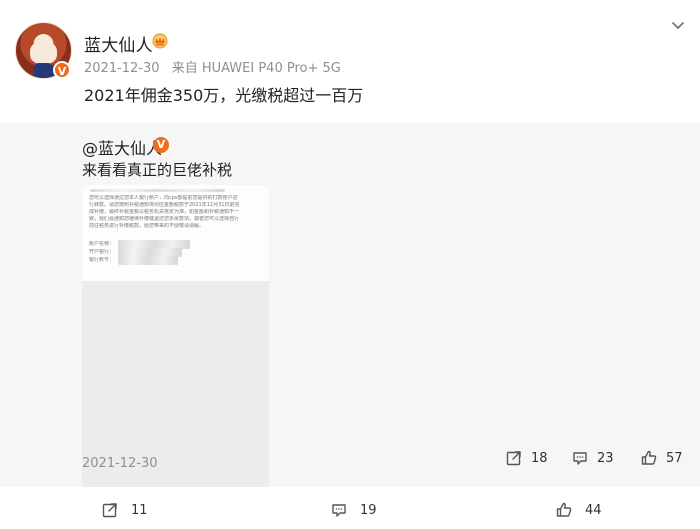 This screenshot has height=529, width=700. I want to click on post-meta: 2021-12-30 来自 HUAWEI P40 Pro+ 5G, so click(212, 66).